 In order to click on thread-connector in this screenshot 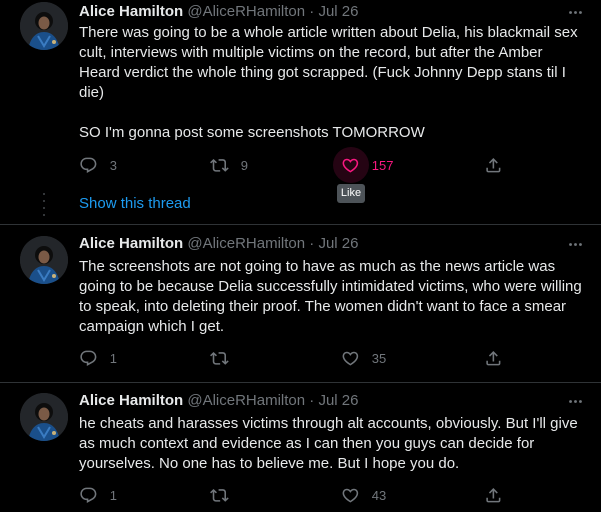, I will do `click(44, 209)`.